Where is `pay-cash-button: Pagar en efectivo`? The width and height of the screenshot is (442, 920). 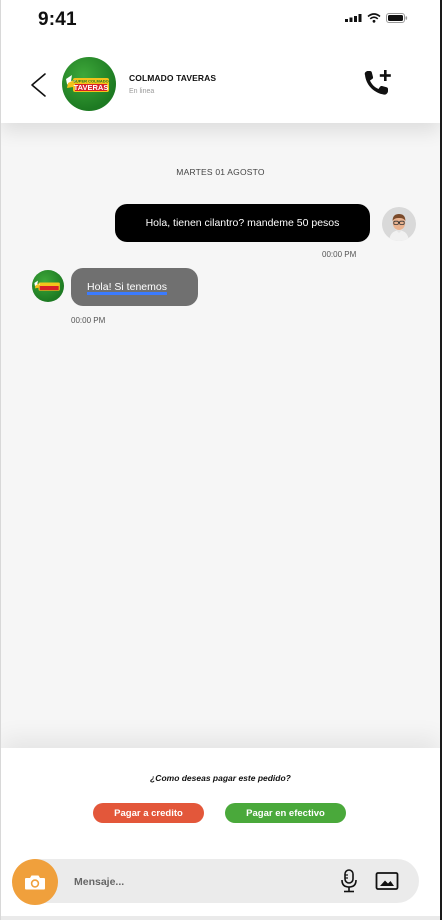
pay-cash-button: Pagar en efectivo is located at coordinates (285, 813).